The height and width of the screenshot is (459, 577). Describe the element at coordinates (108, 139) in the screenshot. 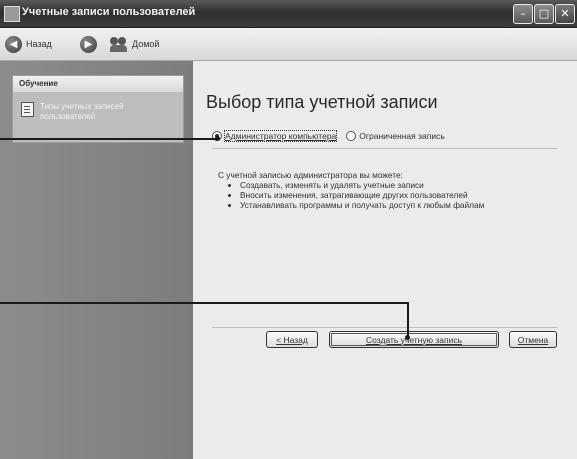

I see `callout-line-radio` at that location.